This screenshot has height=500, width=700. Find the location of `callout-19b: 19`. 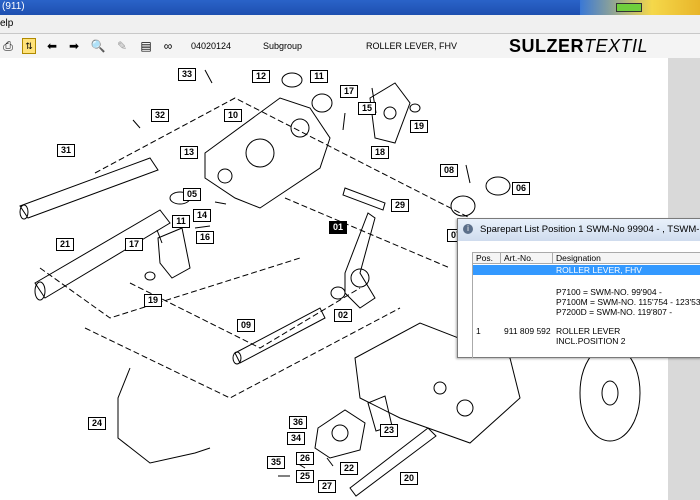

callout-19b: 19 is located at coordinates (153, 300).